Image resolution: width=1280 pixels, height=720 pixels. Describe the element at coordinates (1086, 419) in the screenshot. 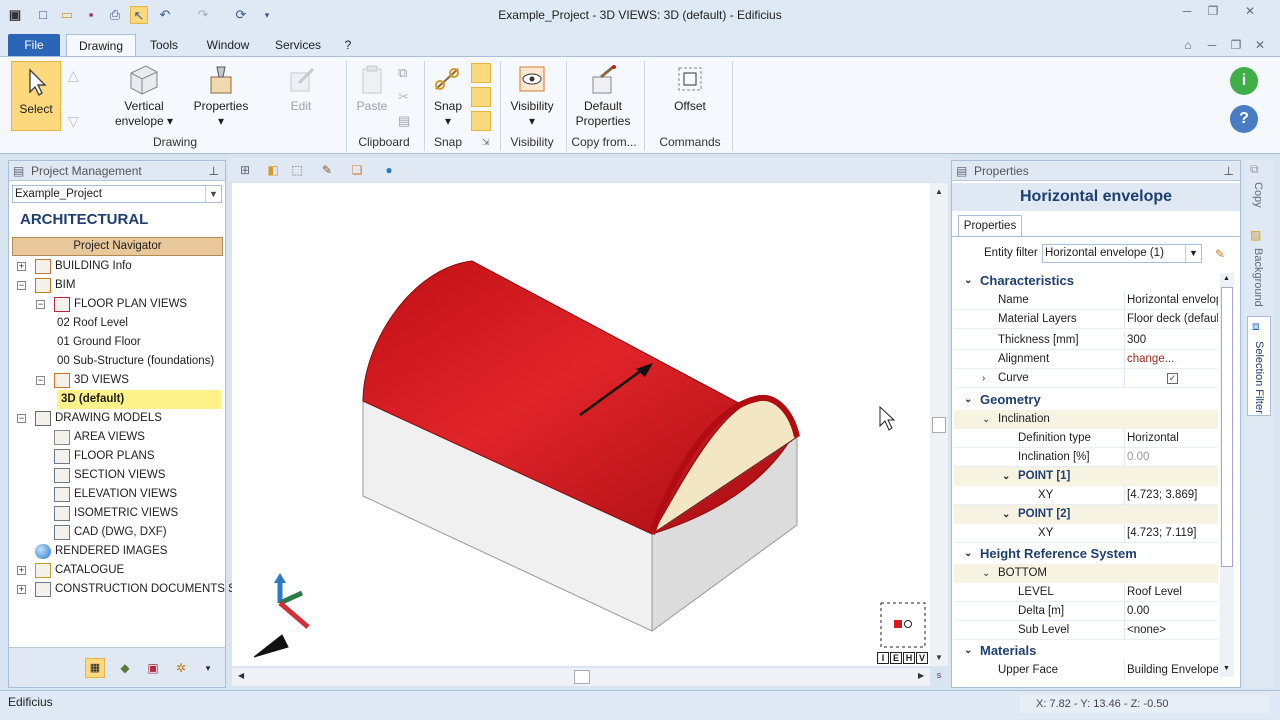

I see `group-inclination: ⌄ Inclination` at that location.